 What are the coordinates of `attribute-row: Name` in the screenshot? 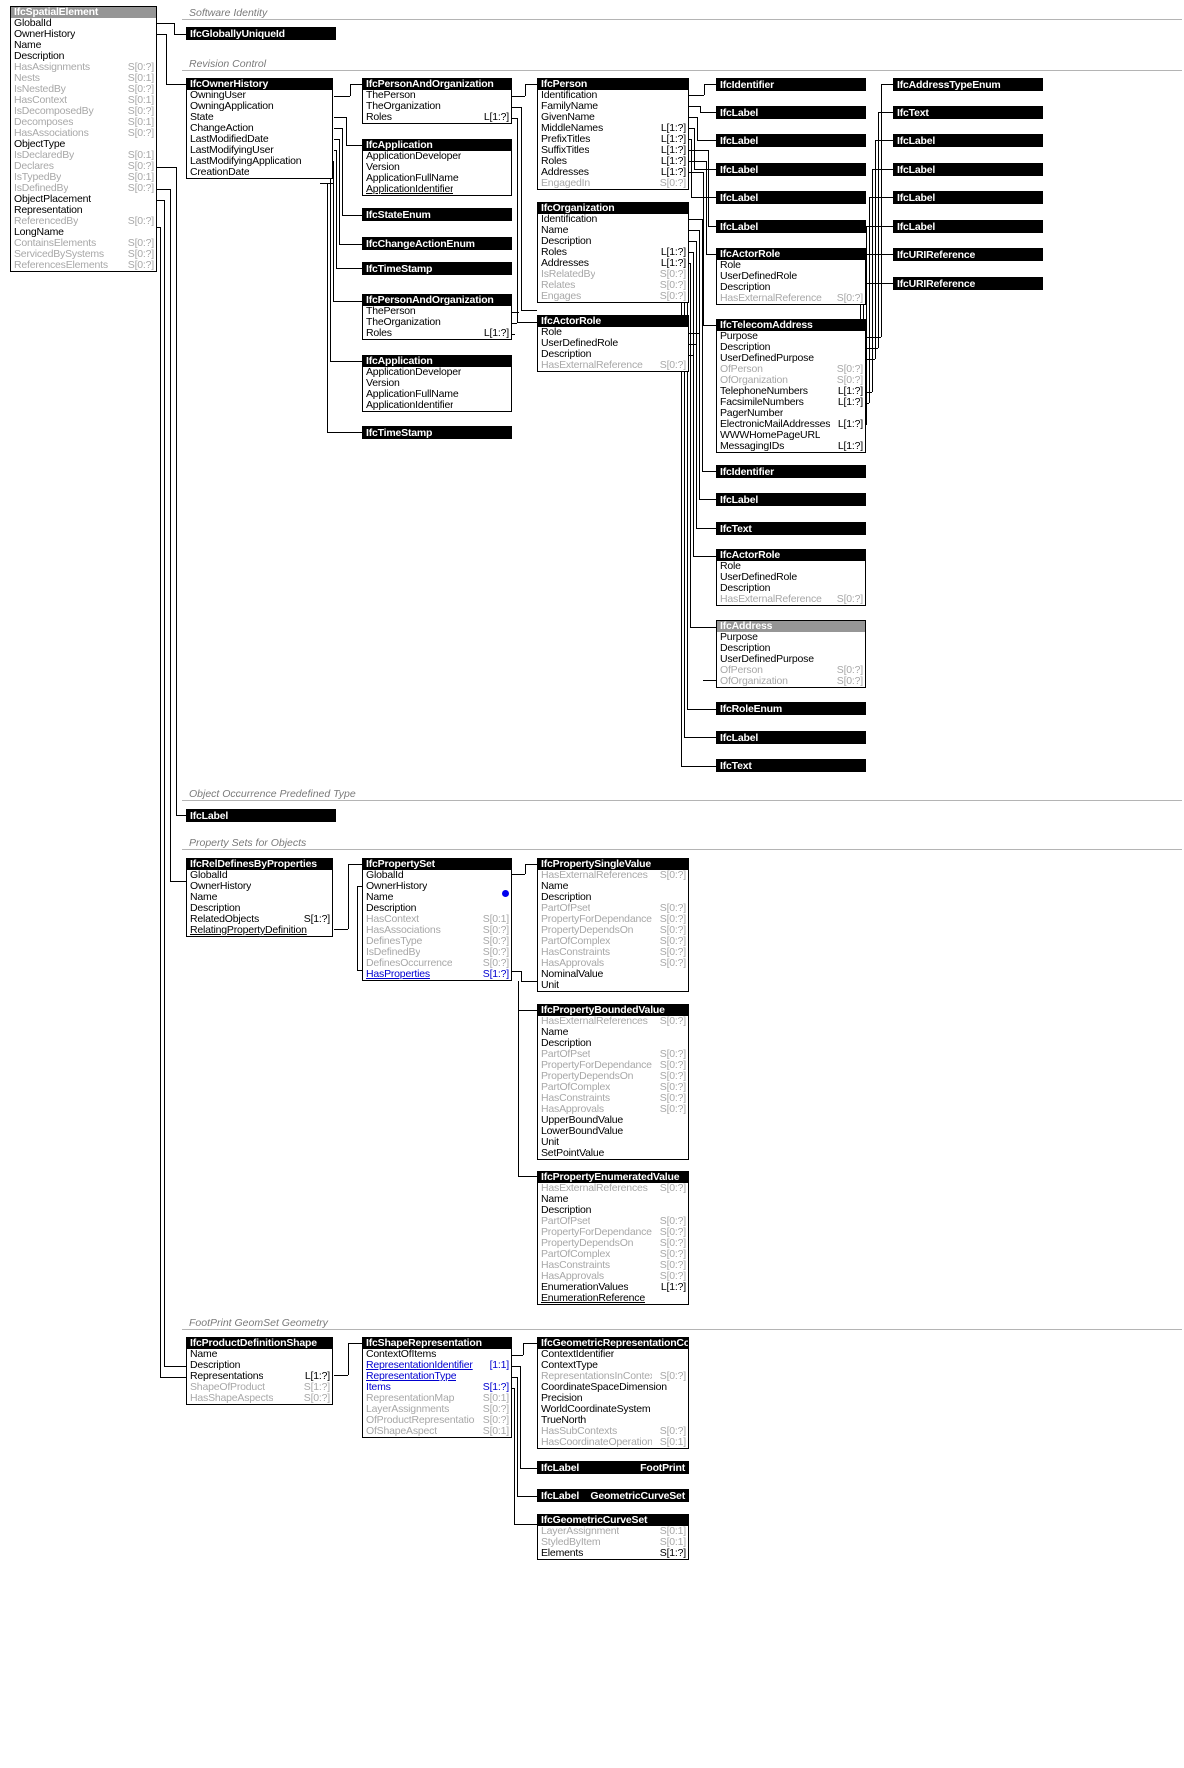 It's located at (437, 897).